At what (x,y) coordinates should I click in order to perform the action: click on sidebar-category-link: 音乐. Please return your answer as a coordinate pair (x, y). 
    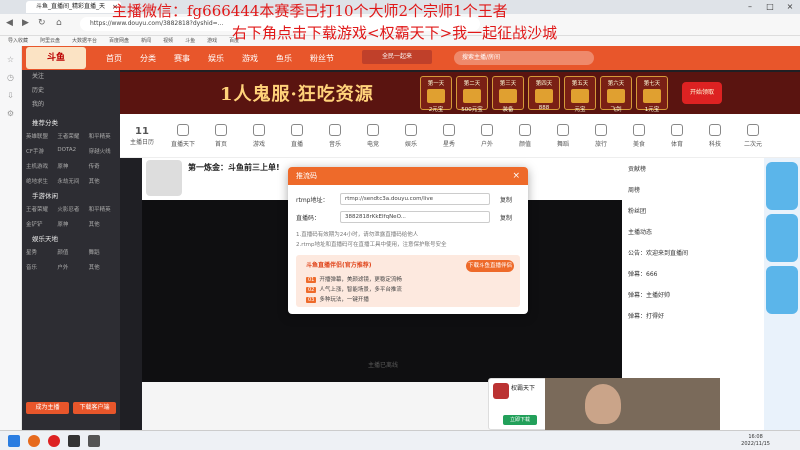
    Looking at the image, I should click on (39, 267).